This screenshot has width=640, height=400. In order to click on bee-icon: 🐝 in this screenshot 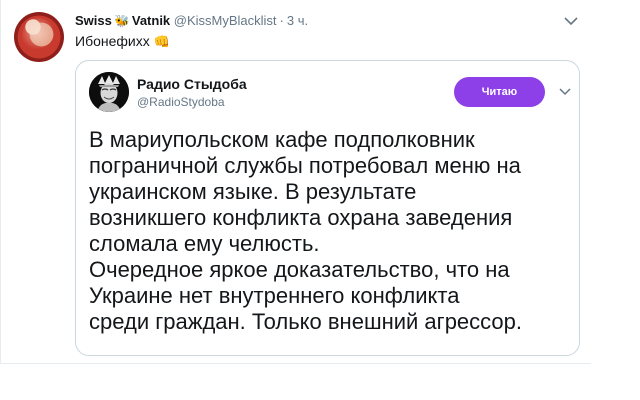, I will do `click(122, 21)`.